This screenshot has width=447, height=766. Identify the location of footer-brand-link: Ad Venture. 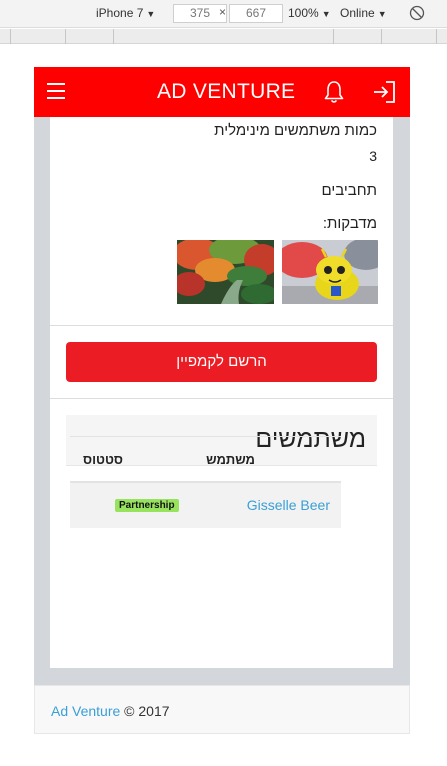
(85, 711).